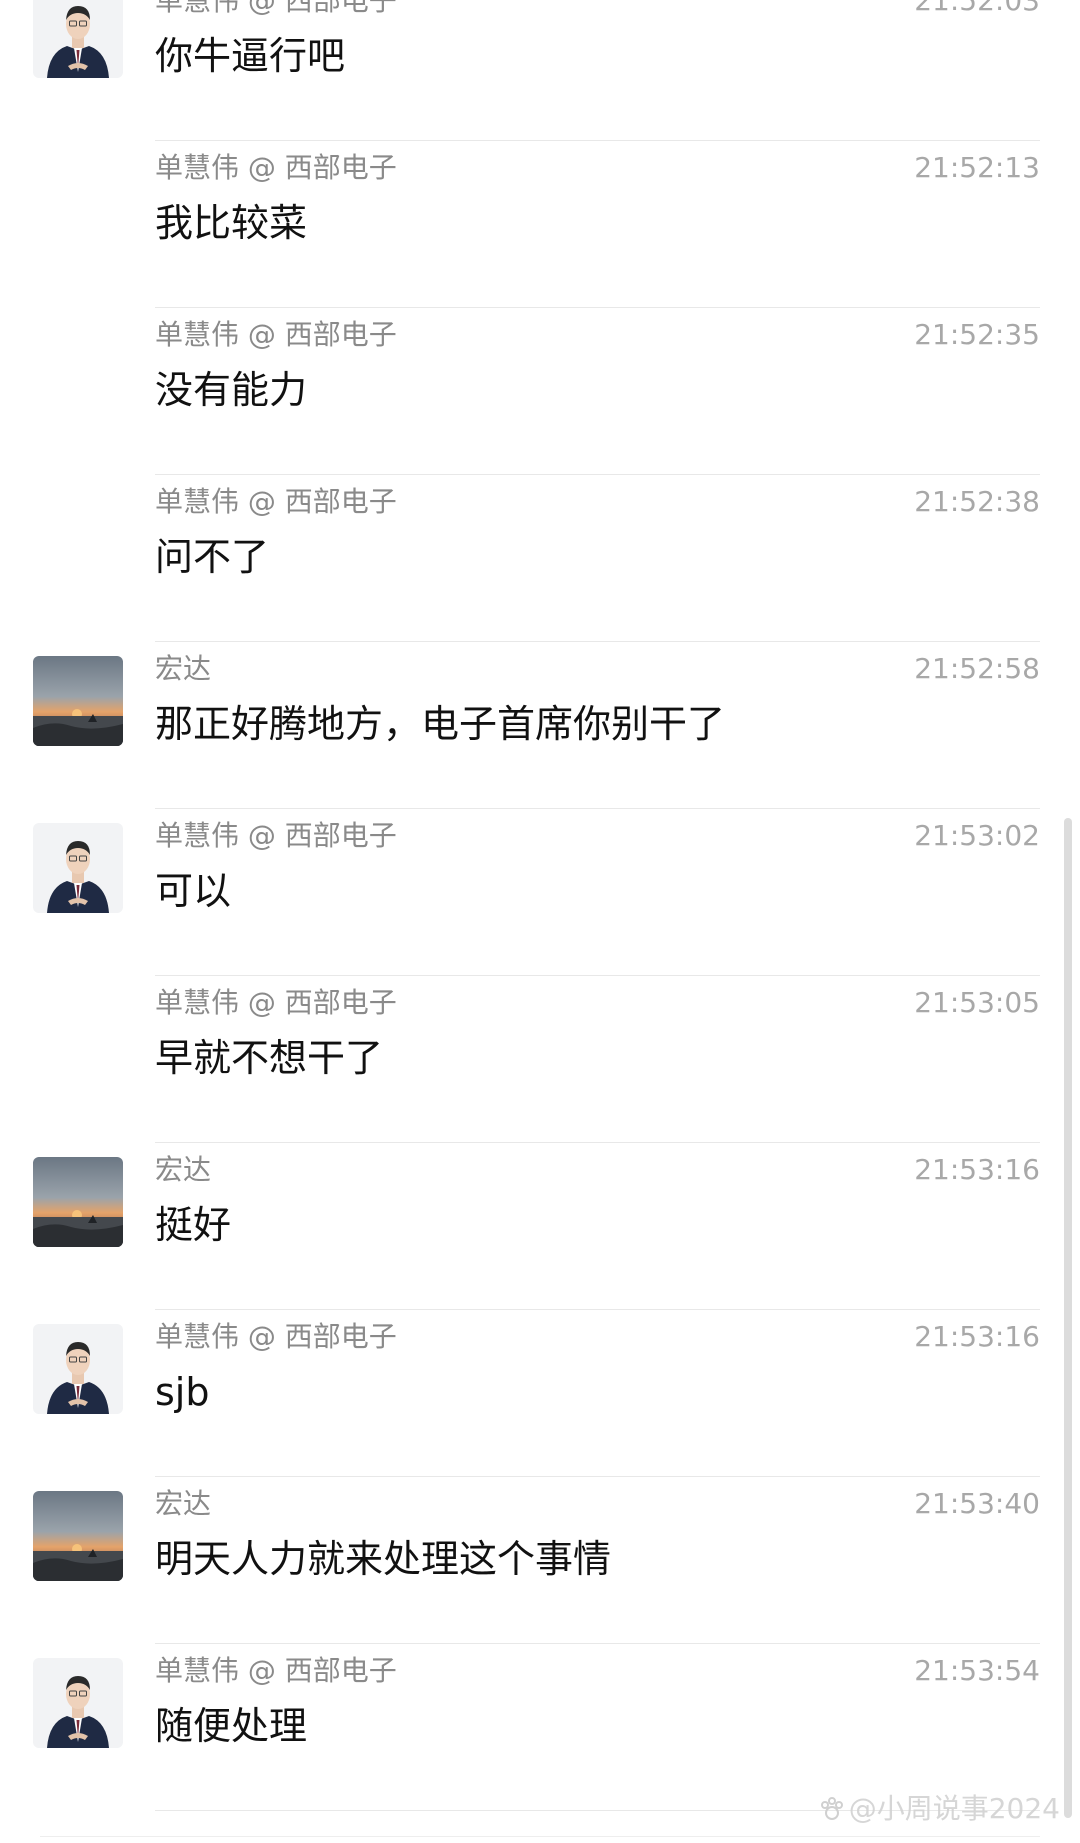 This screenshot has width=1080, height=1843. I want to click on message-item: 单慧伟 @ 西部电子 21:53:05 早就不想干了, so click(540, 1059).